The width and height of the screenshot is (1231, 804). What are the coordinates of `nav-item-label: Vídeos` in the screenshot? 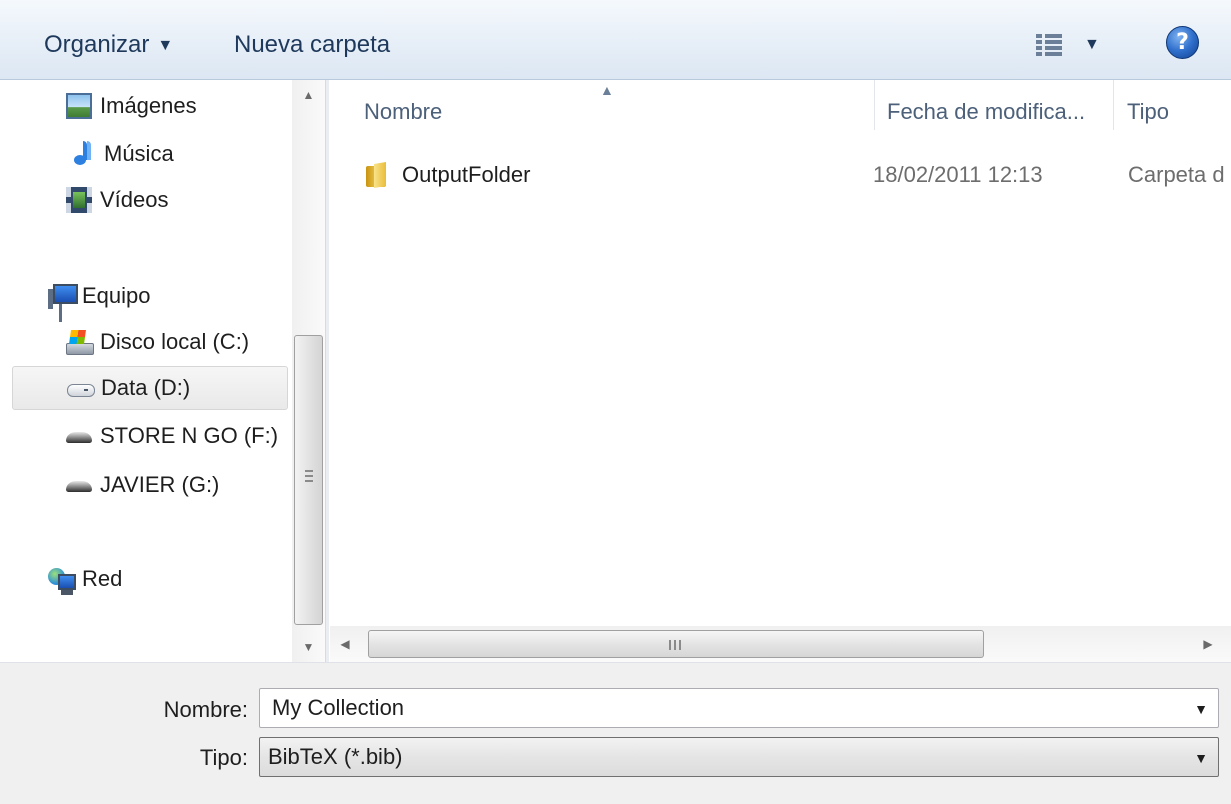 It's located at (134, 199).